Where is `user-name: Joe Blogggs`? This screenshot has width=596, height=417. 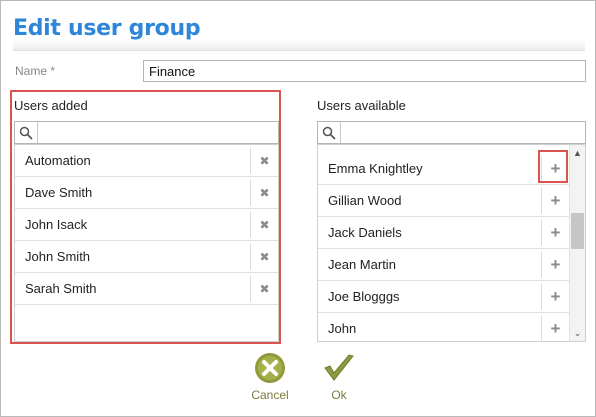
user-name: Joe Blogggs is located at coordinates (364, 296).